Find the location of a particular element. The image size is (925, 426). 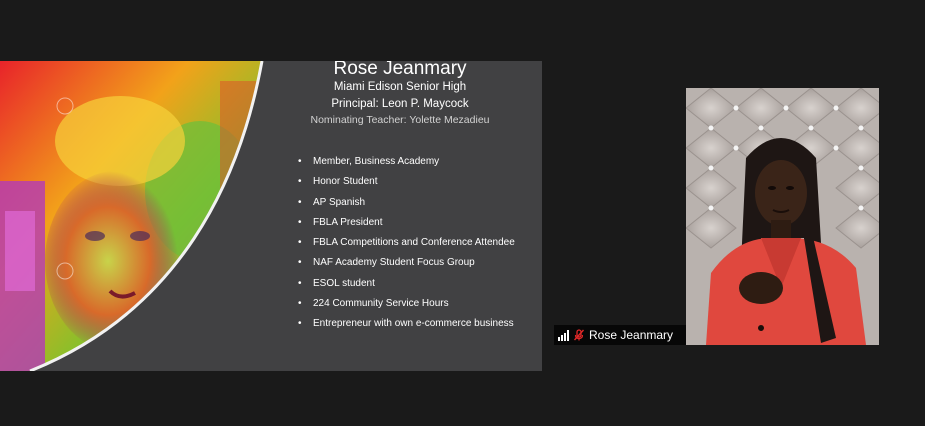

list-item: ESOL student is located at coordinates (413, 284).